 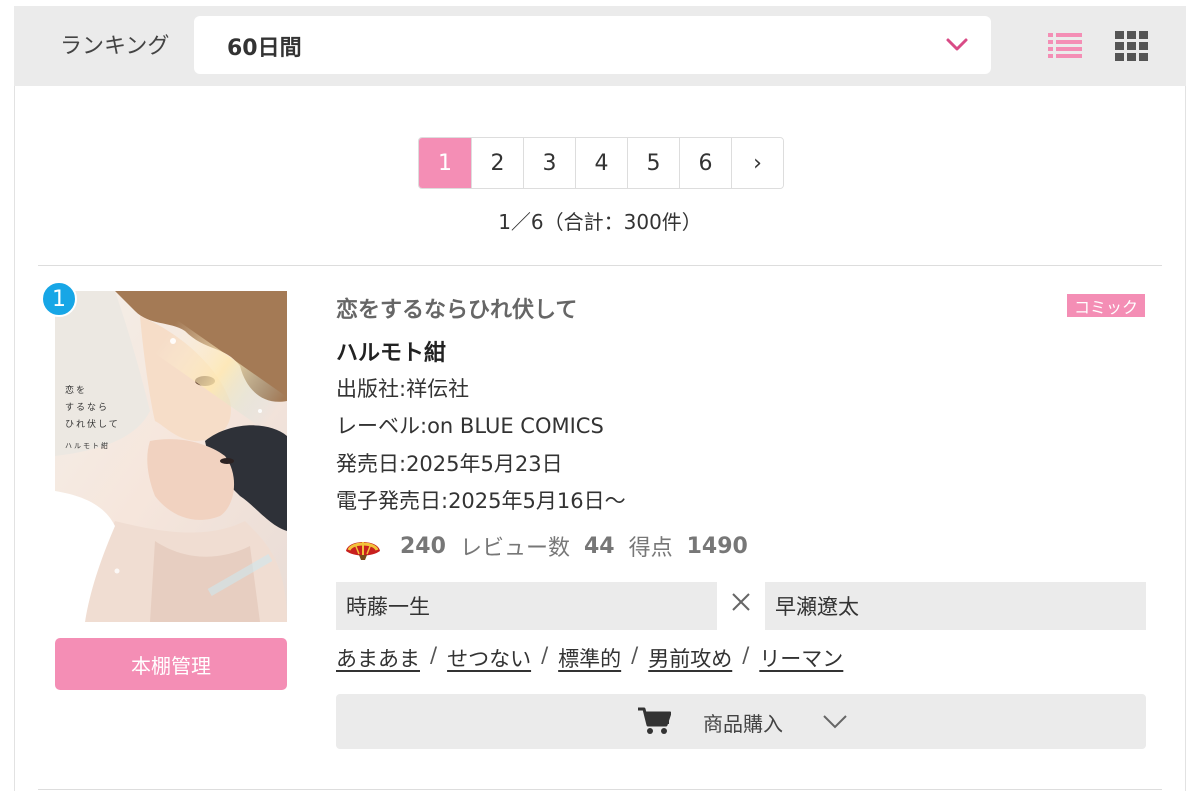 I want to click on score-label: 得点, so click(x=650, y=548).